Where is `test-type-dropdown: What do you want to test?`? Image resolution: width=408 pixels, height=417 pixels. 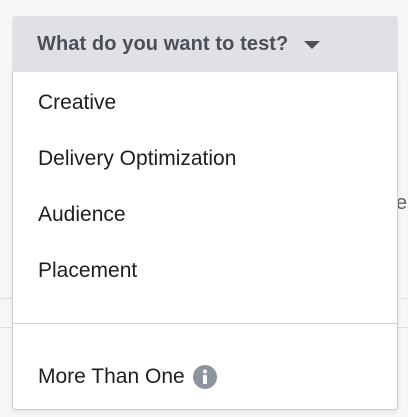 test-type-dropdown: What do you want to test? is located at coordinates (205, 44).